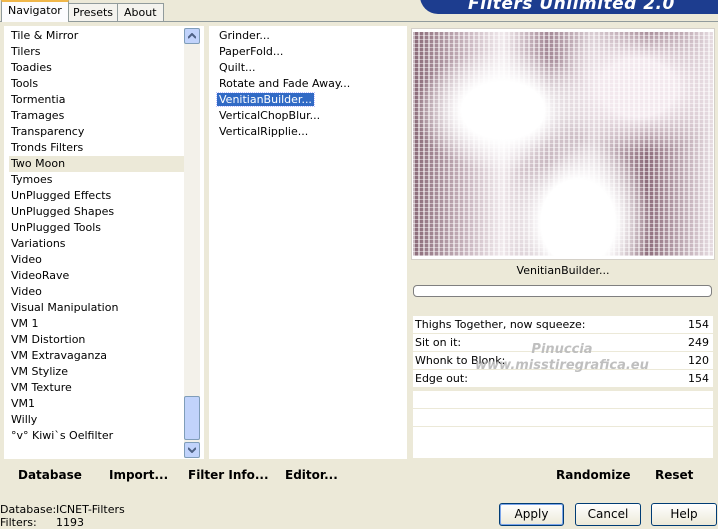 The width and height of the screenshot is (718, 529). Describe the element at coordinates (608, 514) in the screenshot. I see `cancel-button: Cancel` at that location.